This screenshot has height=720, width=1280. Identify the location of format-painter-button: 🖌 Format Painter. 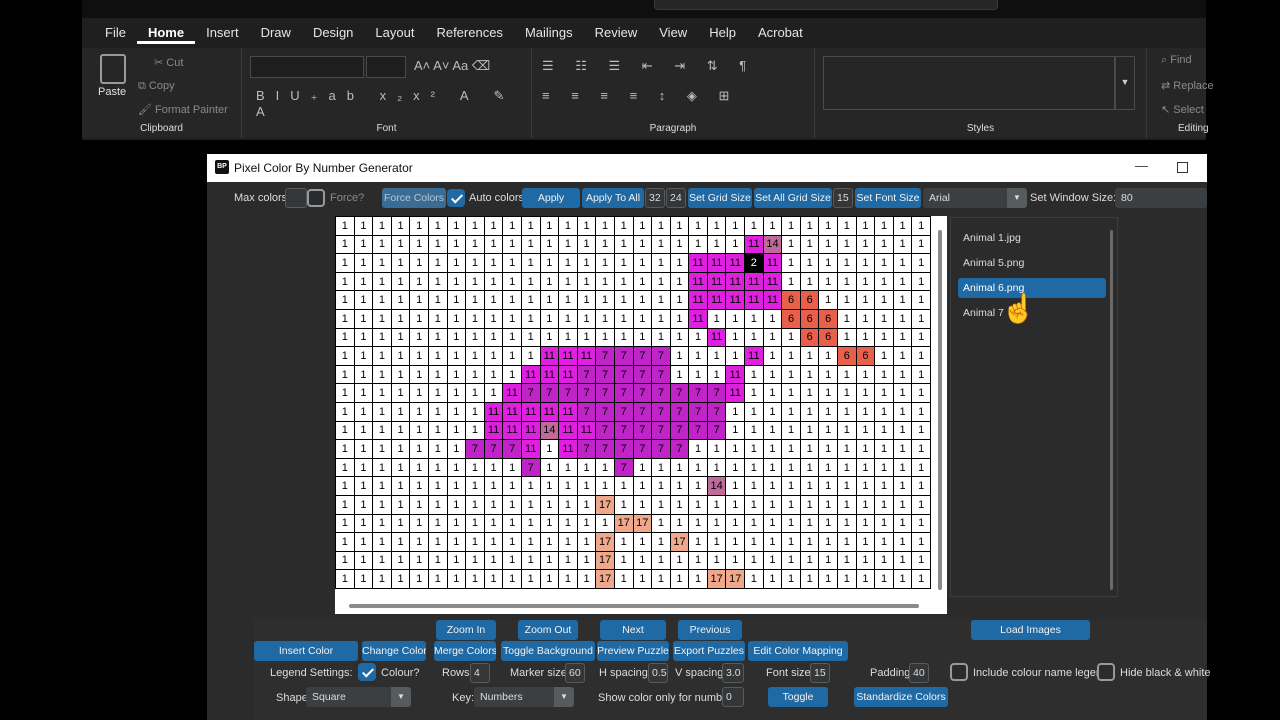
(183, 109).